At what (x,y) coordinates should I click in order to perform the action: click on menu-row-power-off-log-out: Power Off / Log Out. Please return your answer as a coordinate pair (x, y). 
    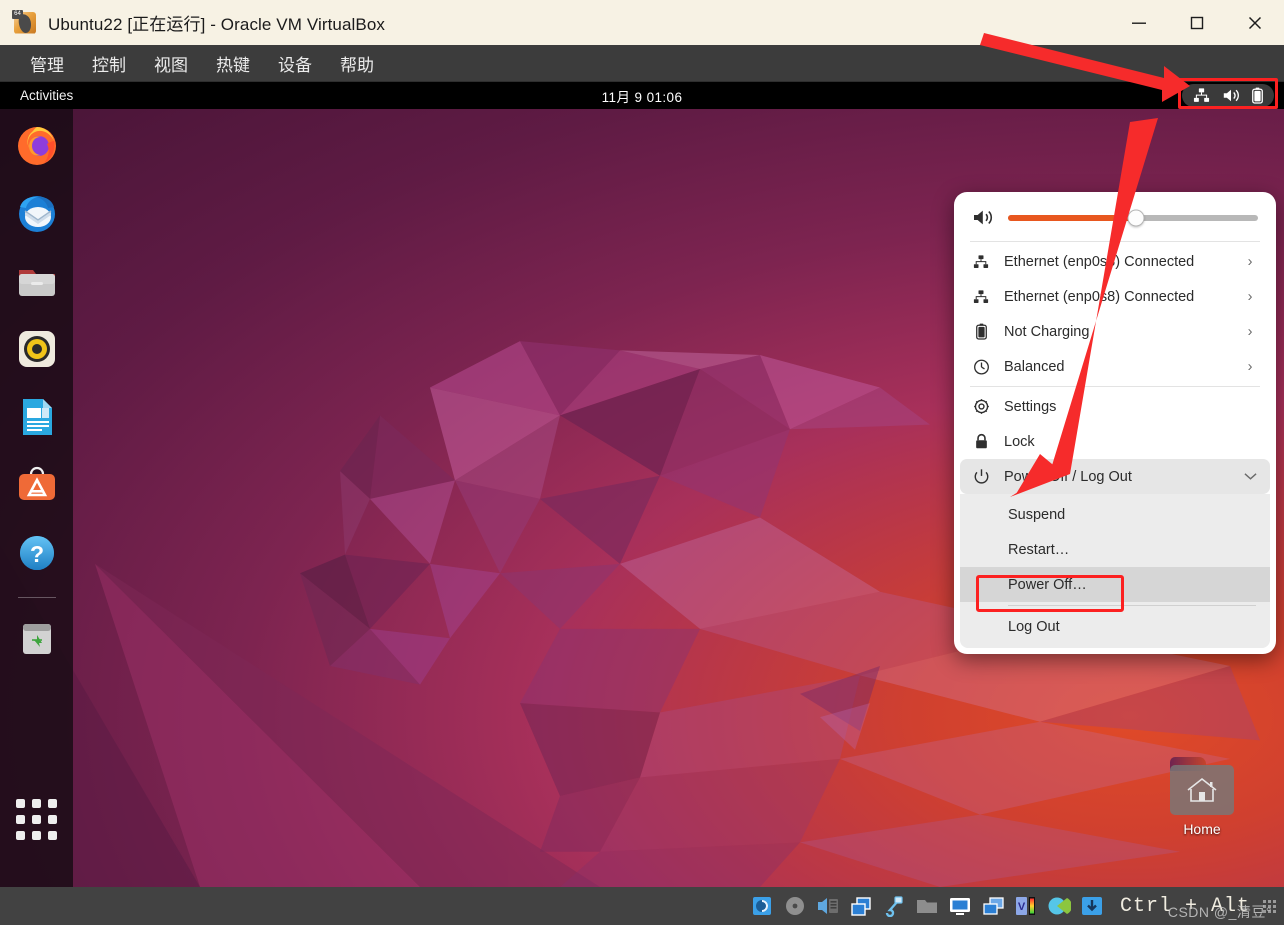
    Looking at the image, I should click on (1115, 476).